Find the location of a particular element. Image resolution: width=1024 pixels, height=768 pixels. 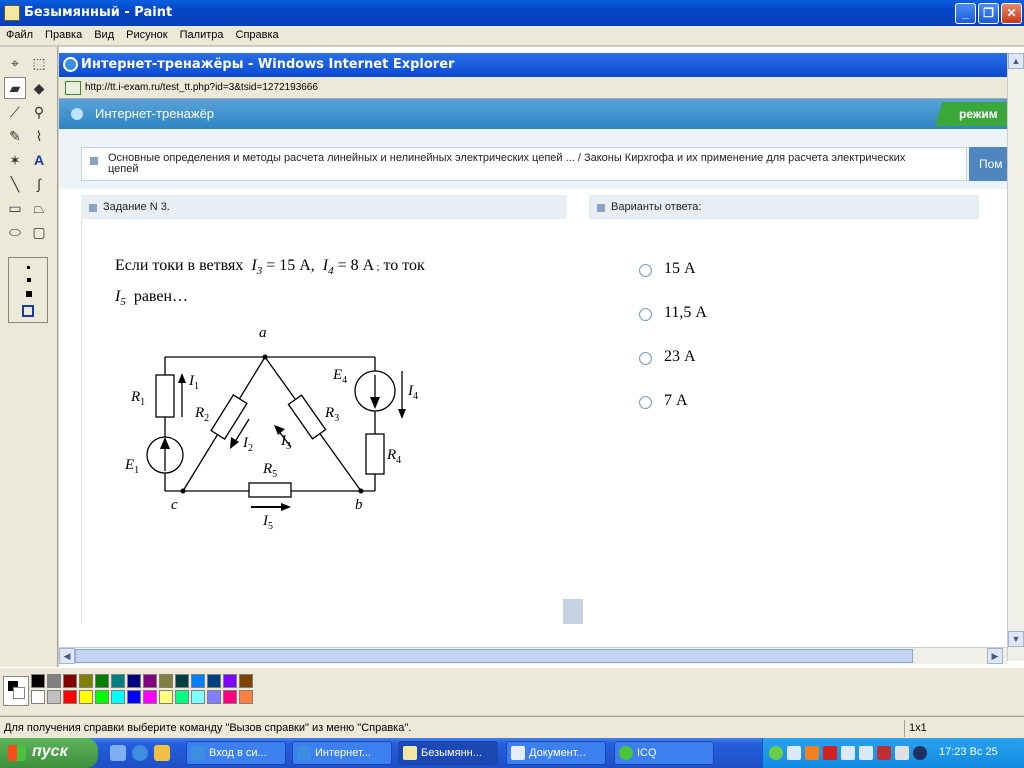

brush-icon: ⌇ is located at coordinates (39, 136).